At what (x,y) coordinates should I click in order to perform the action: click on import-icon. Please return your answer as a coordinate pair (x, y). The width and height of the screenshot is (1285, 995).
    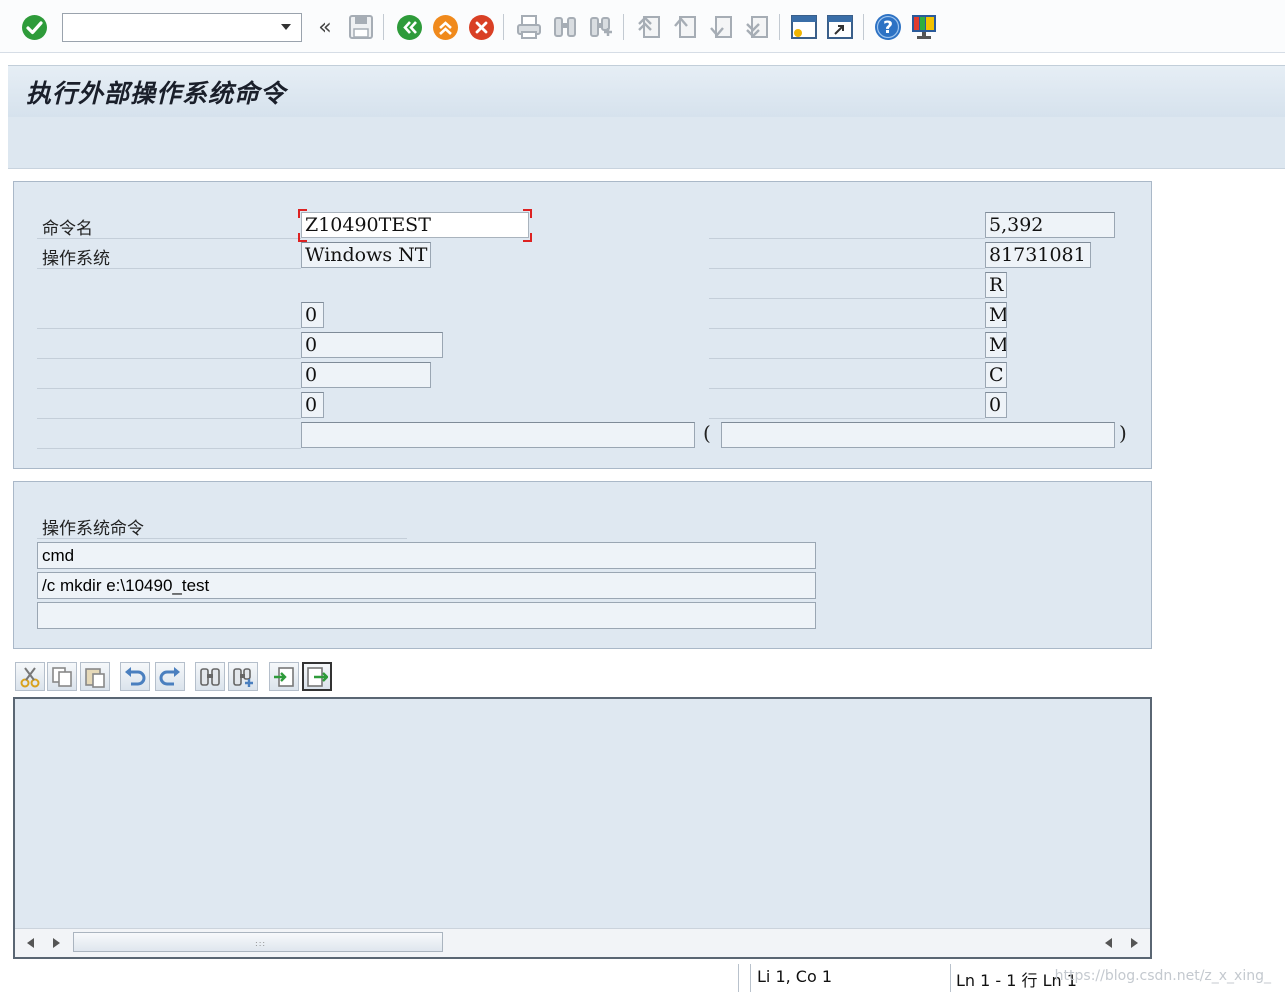
    Looking at the image, I should click on (284, 676).